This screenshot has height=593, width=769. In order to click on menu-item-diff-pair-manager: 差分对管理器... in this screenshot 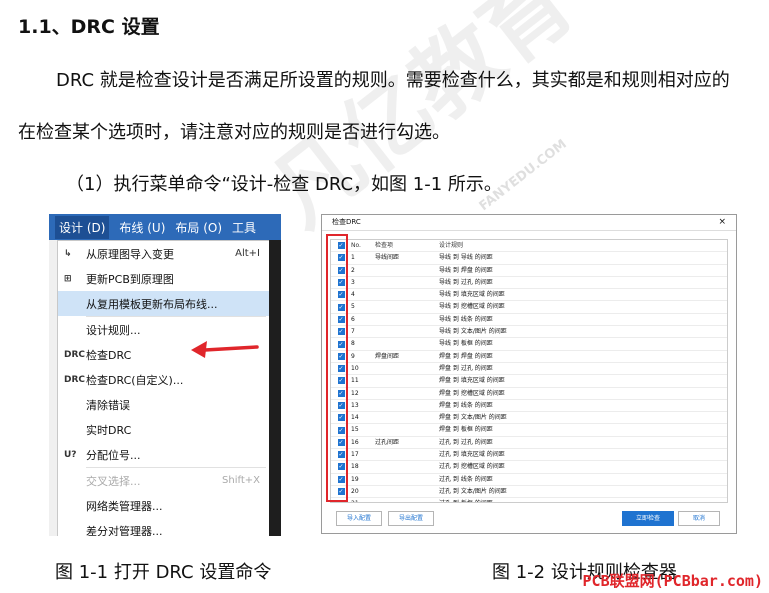, I will do `click(164, 527)`.